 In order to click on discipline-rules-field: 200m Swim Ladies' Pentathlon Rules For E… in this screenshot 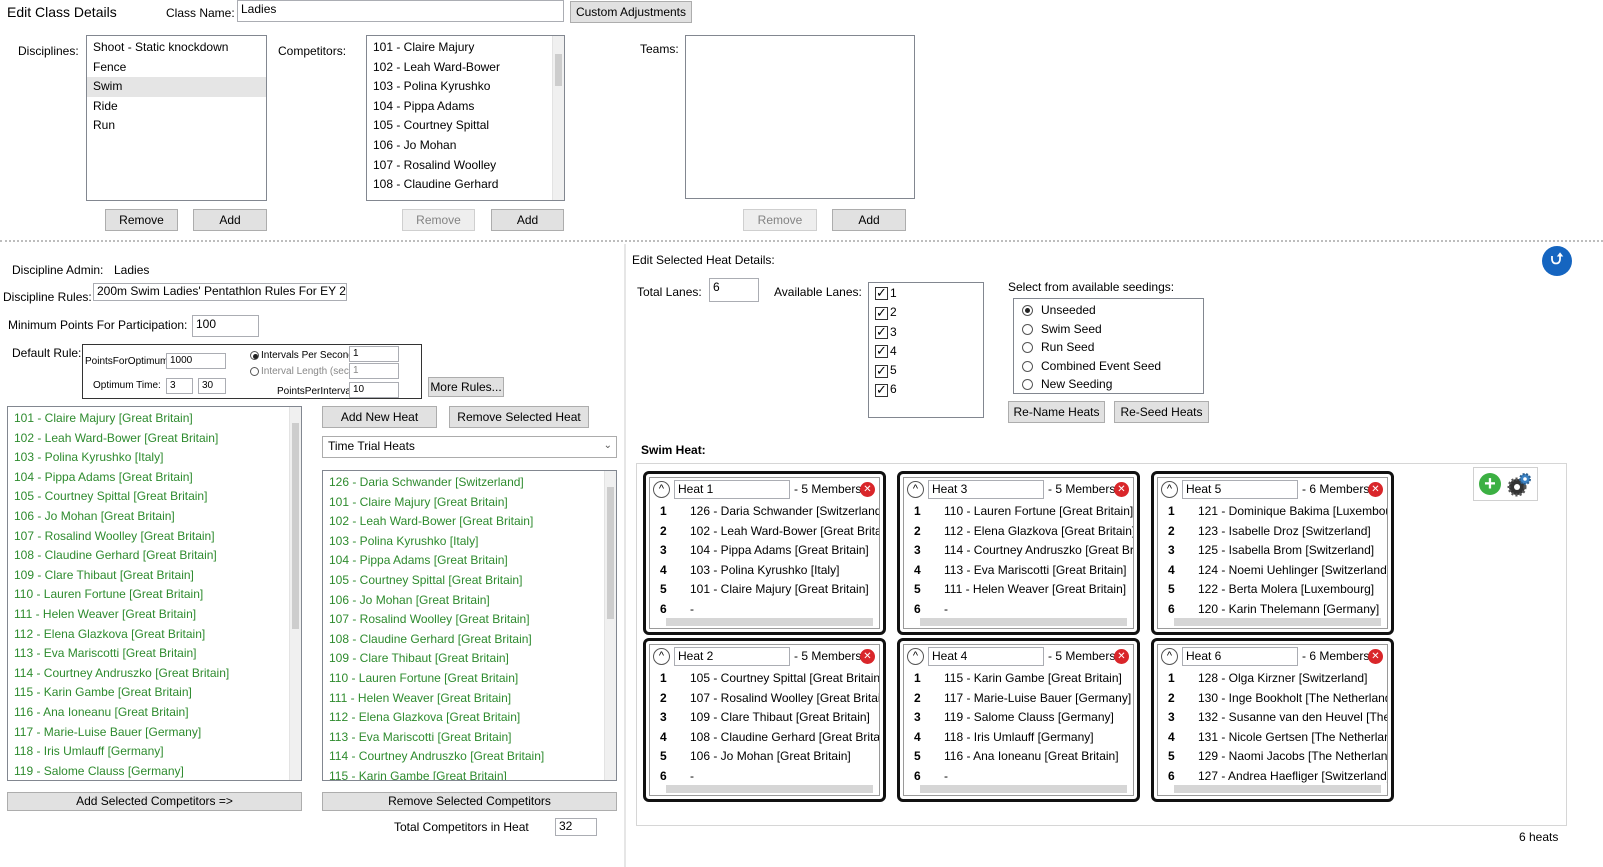, I will do `click(220, 292)`.